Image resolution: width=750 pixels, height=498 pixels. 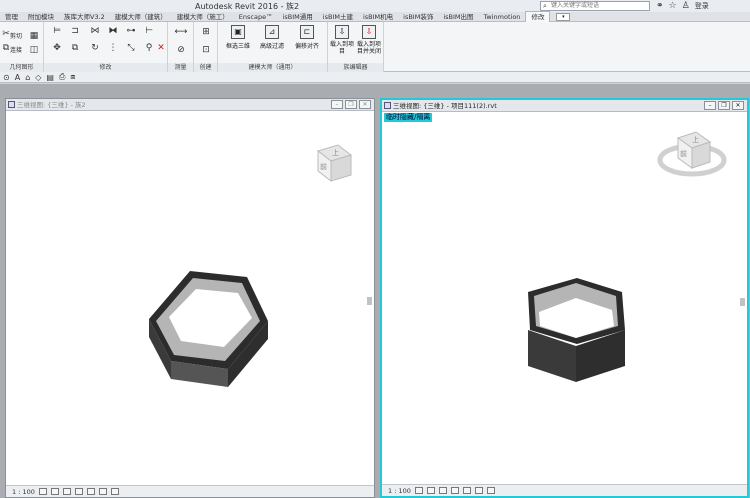 What do you see at coordinates (378, 17) in the screenshot?
I see `ribbon-tab-8: isBIM机电` at bounding box center [378, 17].